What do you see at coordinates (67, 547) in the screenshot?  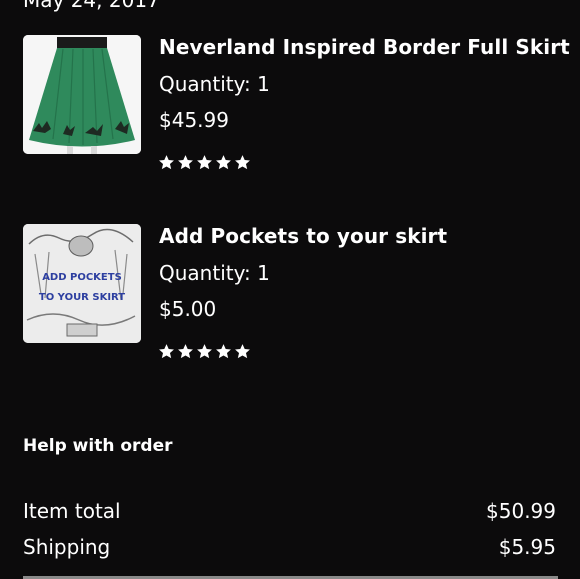 I see `shipping-label: Shipping` at bounding box center [67, 547].